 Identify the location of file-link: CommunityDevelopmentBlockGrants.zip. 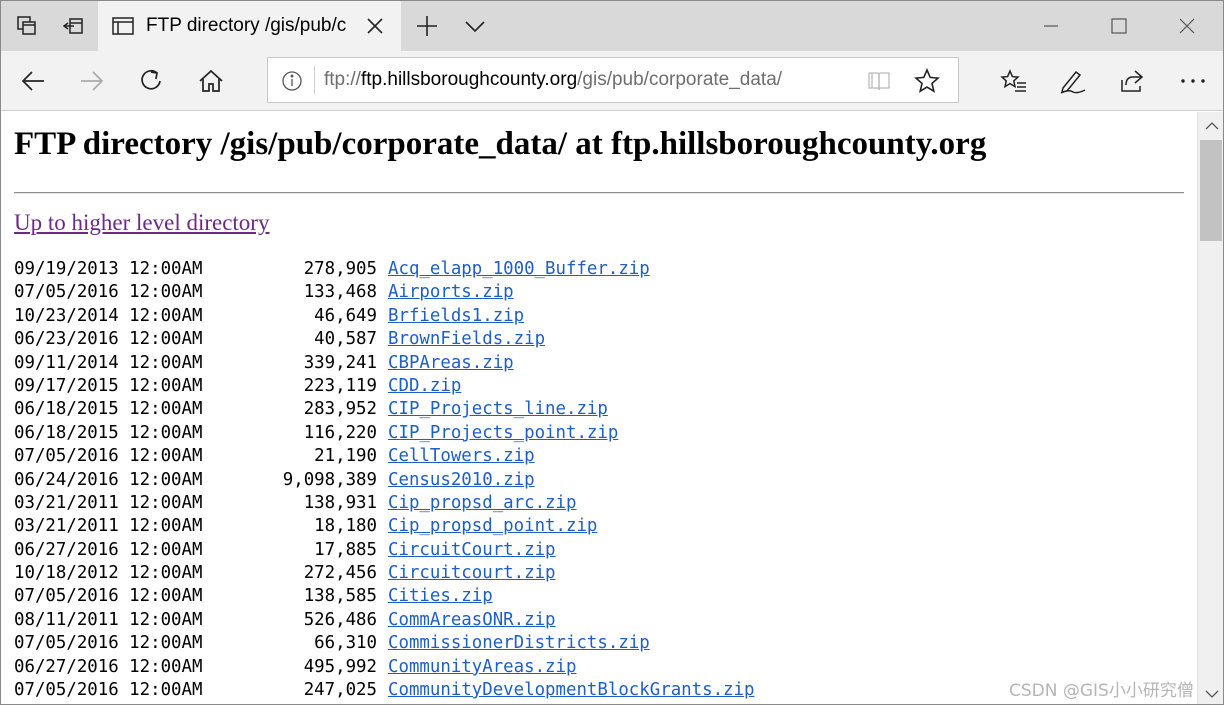
(571, 690).